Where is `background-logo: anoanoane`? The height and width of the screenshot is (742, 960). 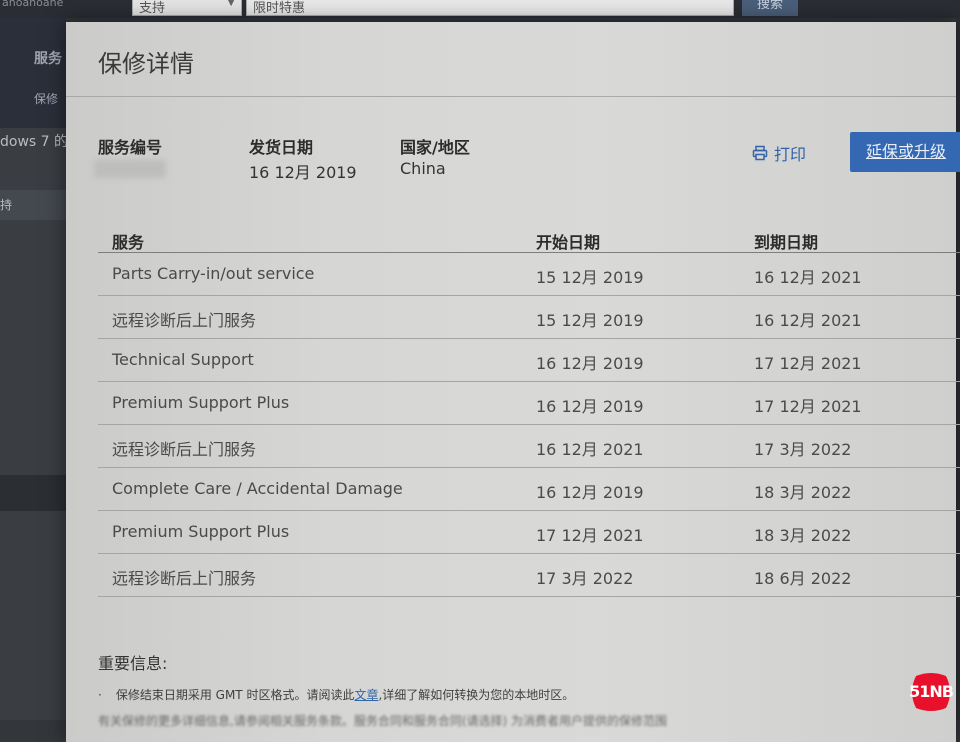
background-logo: anoanoane is located at coordinates (33, 4).